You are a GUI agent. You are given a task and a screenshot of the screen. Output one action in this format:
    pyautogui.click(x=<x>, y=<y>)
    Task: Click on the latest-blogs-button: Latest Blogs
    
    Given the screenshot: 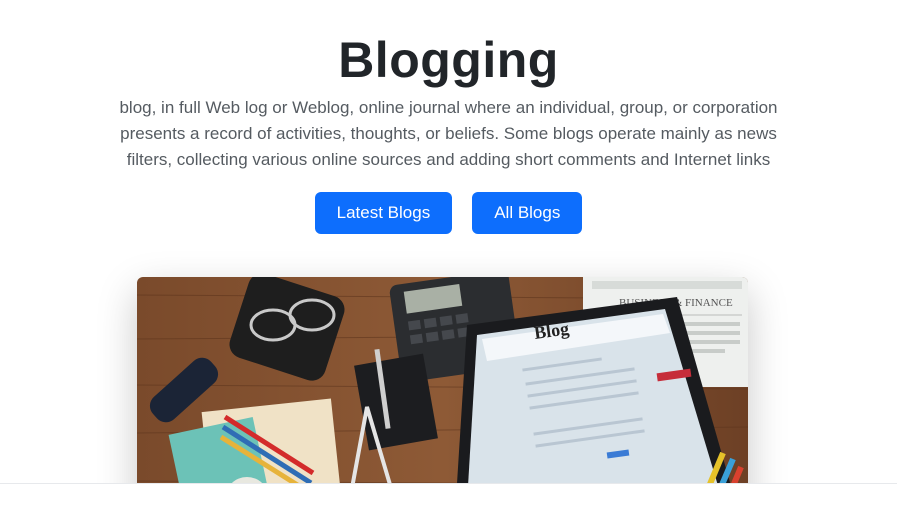 What is the action you would take?
    pyautogui.click(x=383, y=213)
    